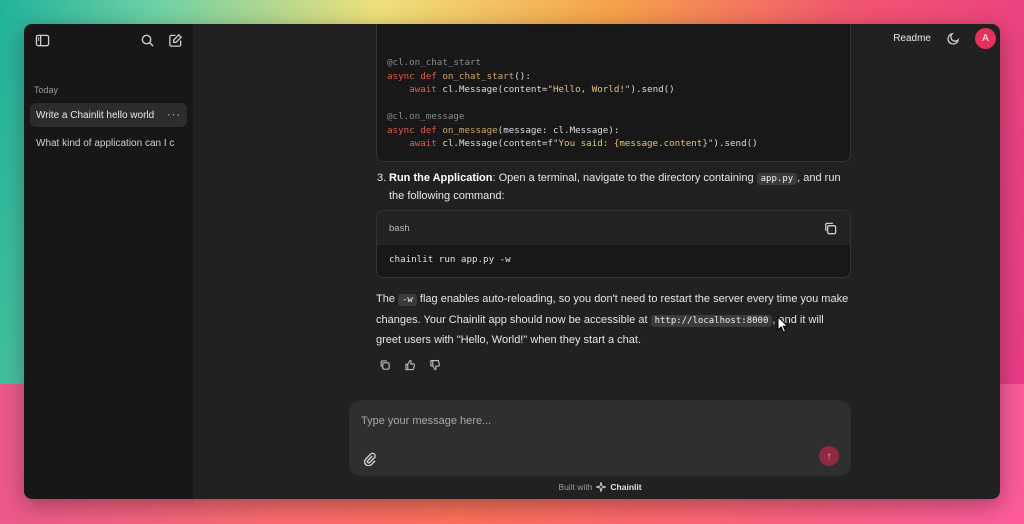 This screenshot has height=524, width=1024. Describe the element at coordinates (777, 179) in the screenshot. I see `inline-code: app.py` at that location.